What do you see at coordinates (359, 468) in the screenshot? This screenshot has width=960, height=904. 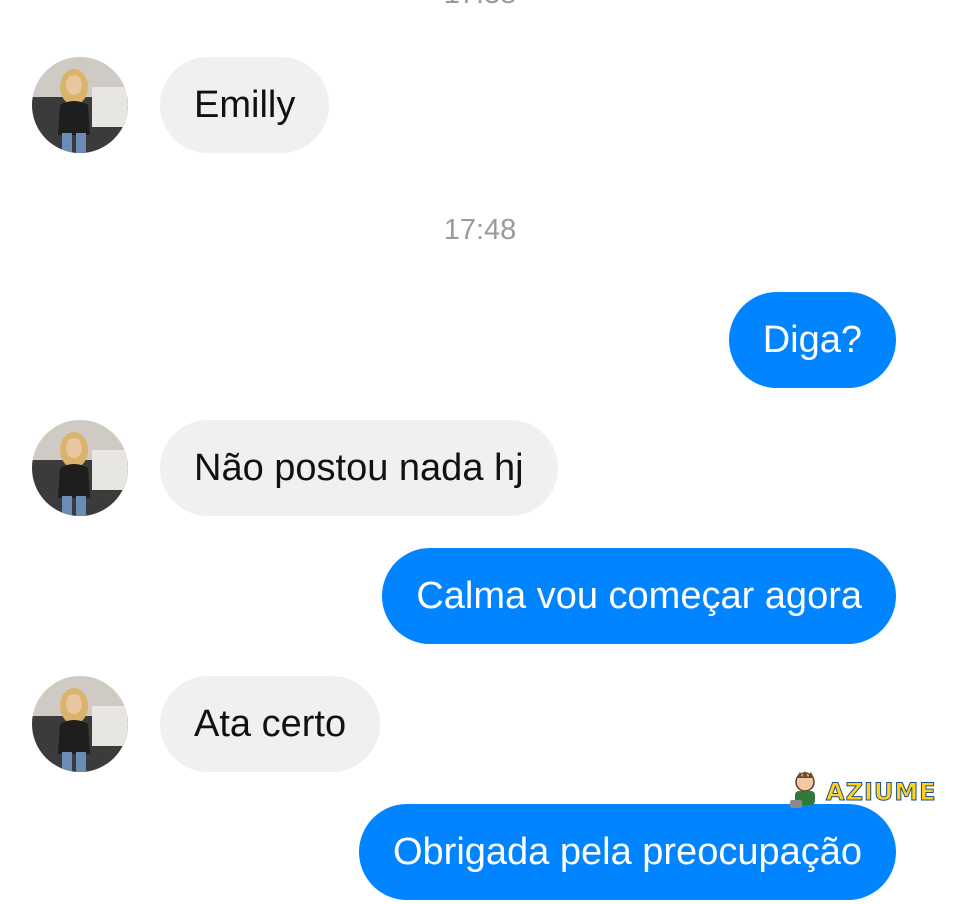 I see `message-incoming: Não postou nada hj` at bounding box center [359, 468].